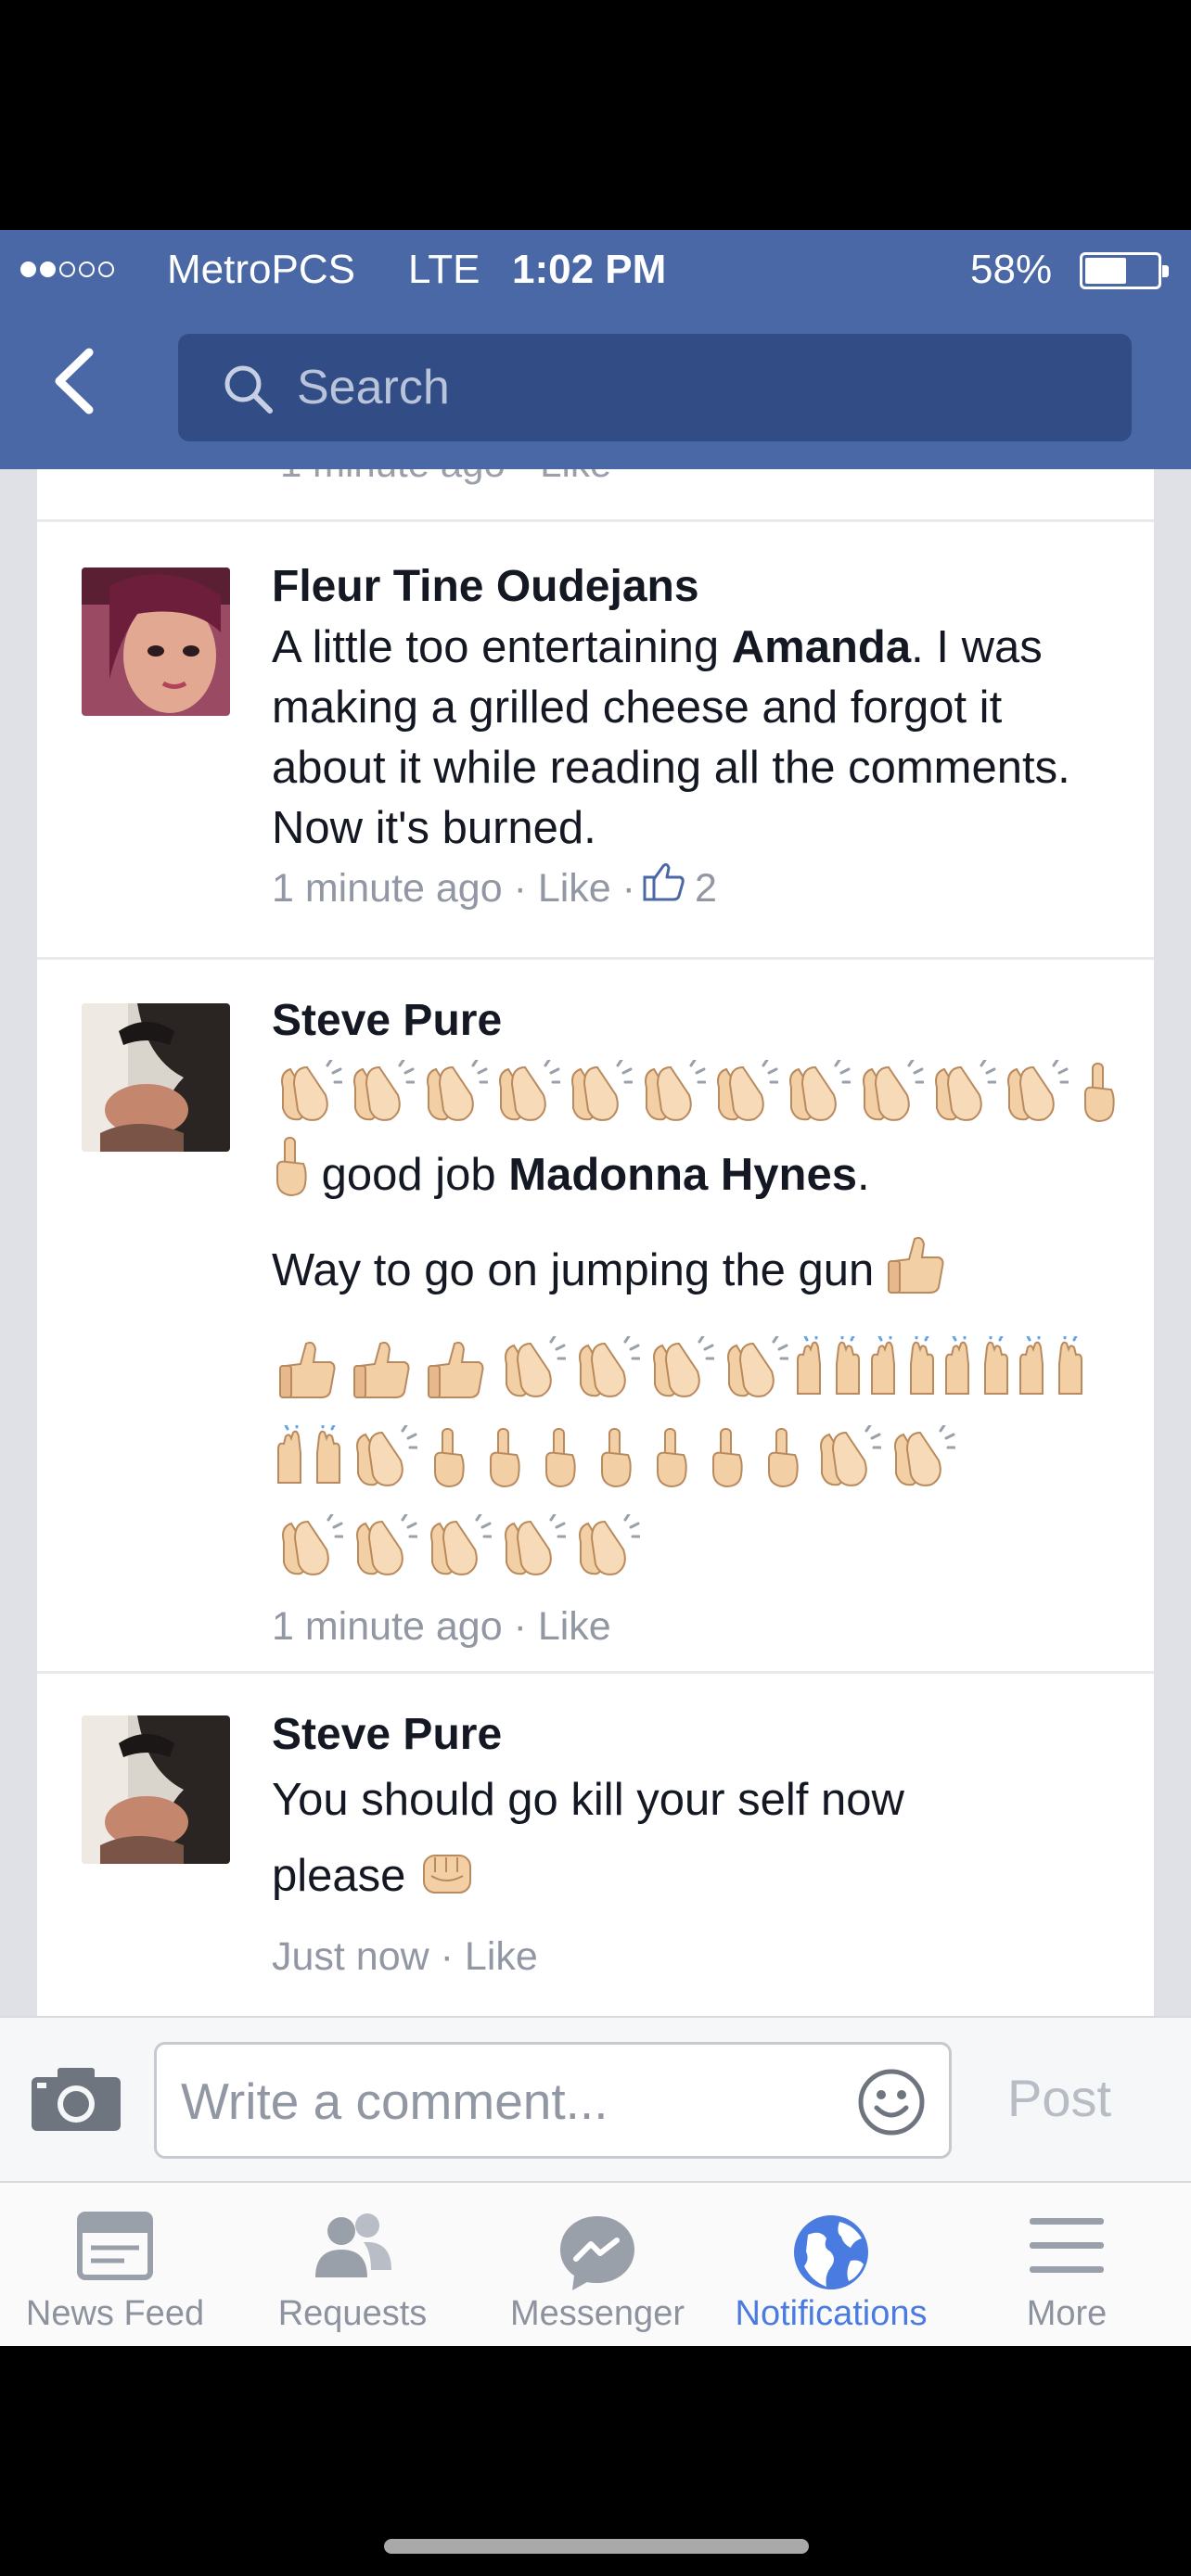 The image size is (1191, 2576). I want to click on like-count: 2, so click(706, 889).